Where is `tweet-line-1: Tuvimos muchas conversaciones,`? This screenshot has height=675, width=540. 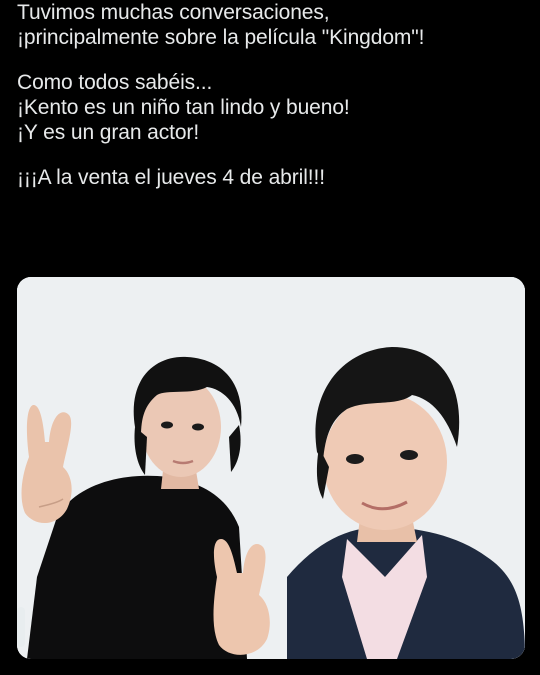
tweet-line-1: Tuvimos muchas conversaciones, is located at coordinates (173, 12).